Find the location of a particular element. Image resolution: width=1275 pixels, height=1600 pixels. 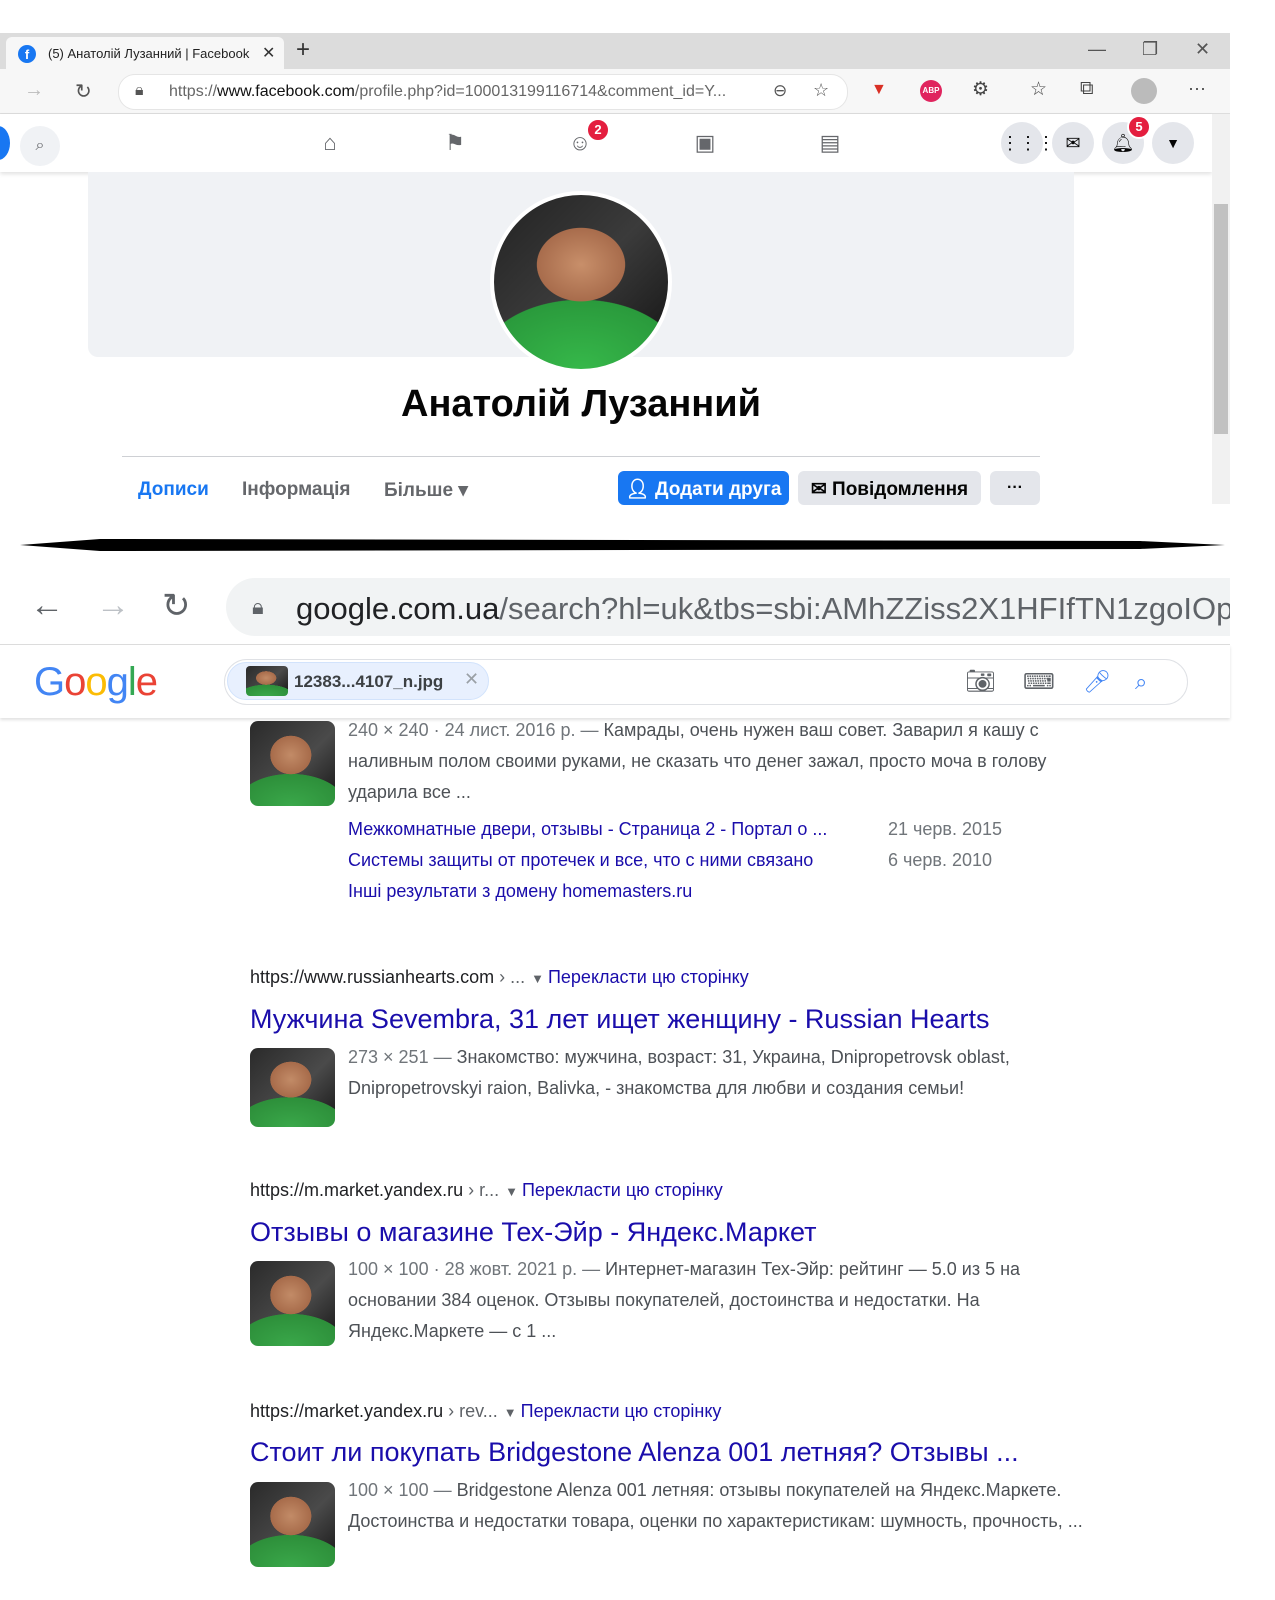

add-friend-button: 👤︎ Додати друга is located at coordinates (703, 488).